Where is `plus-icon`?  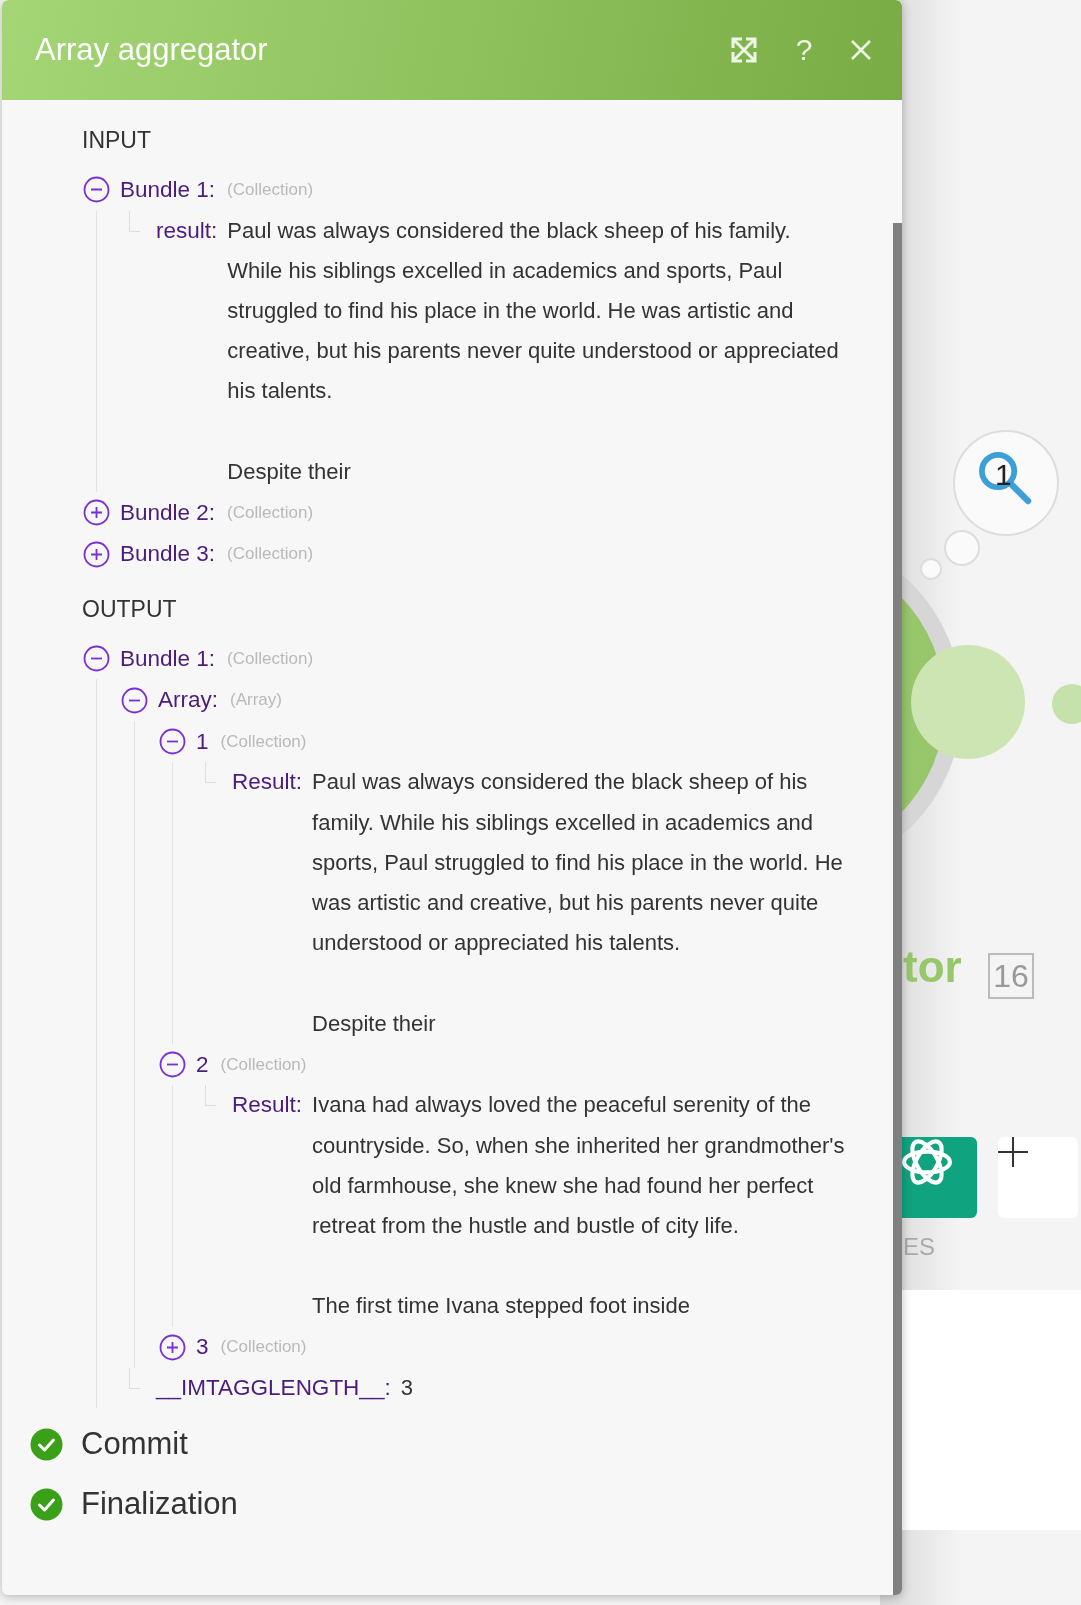 plus-icon is located at coordinates (1013, 1152).